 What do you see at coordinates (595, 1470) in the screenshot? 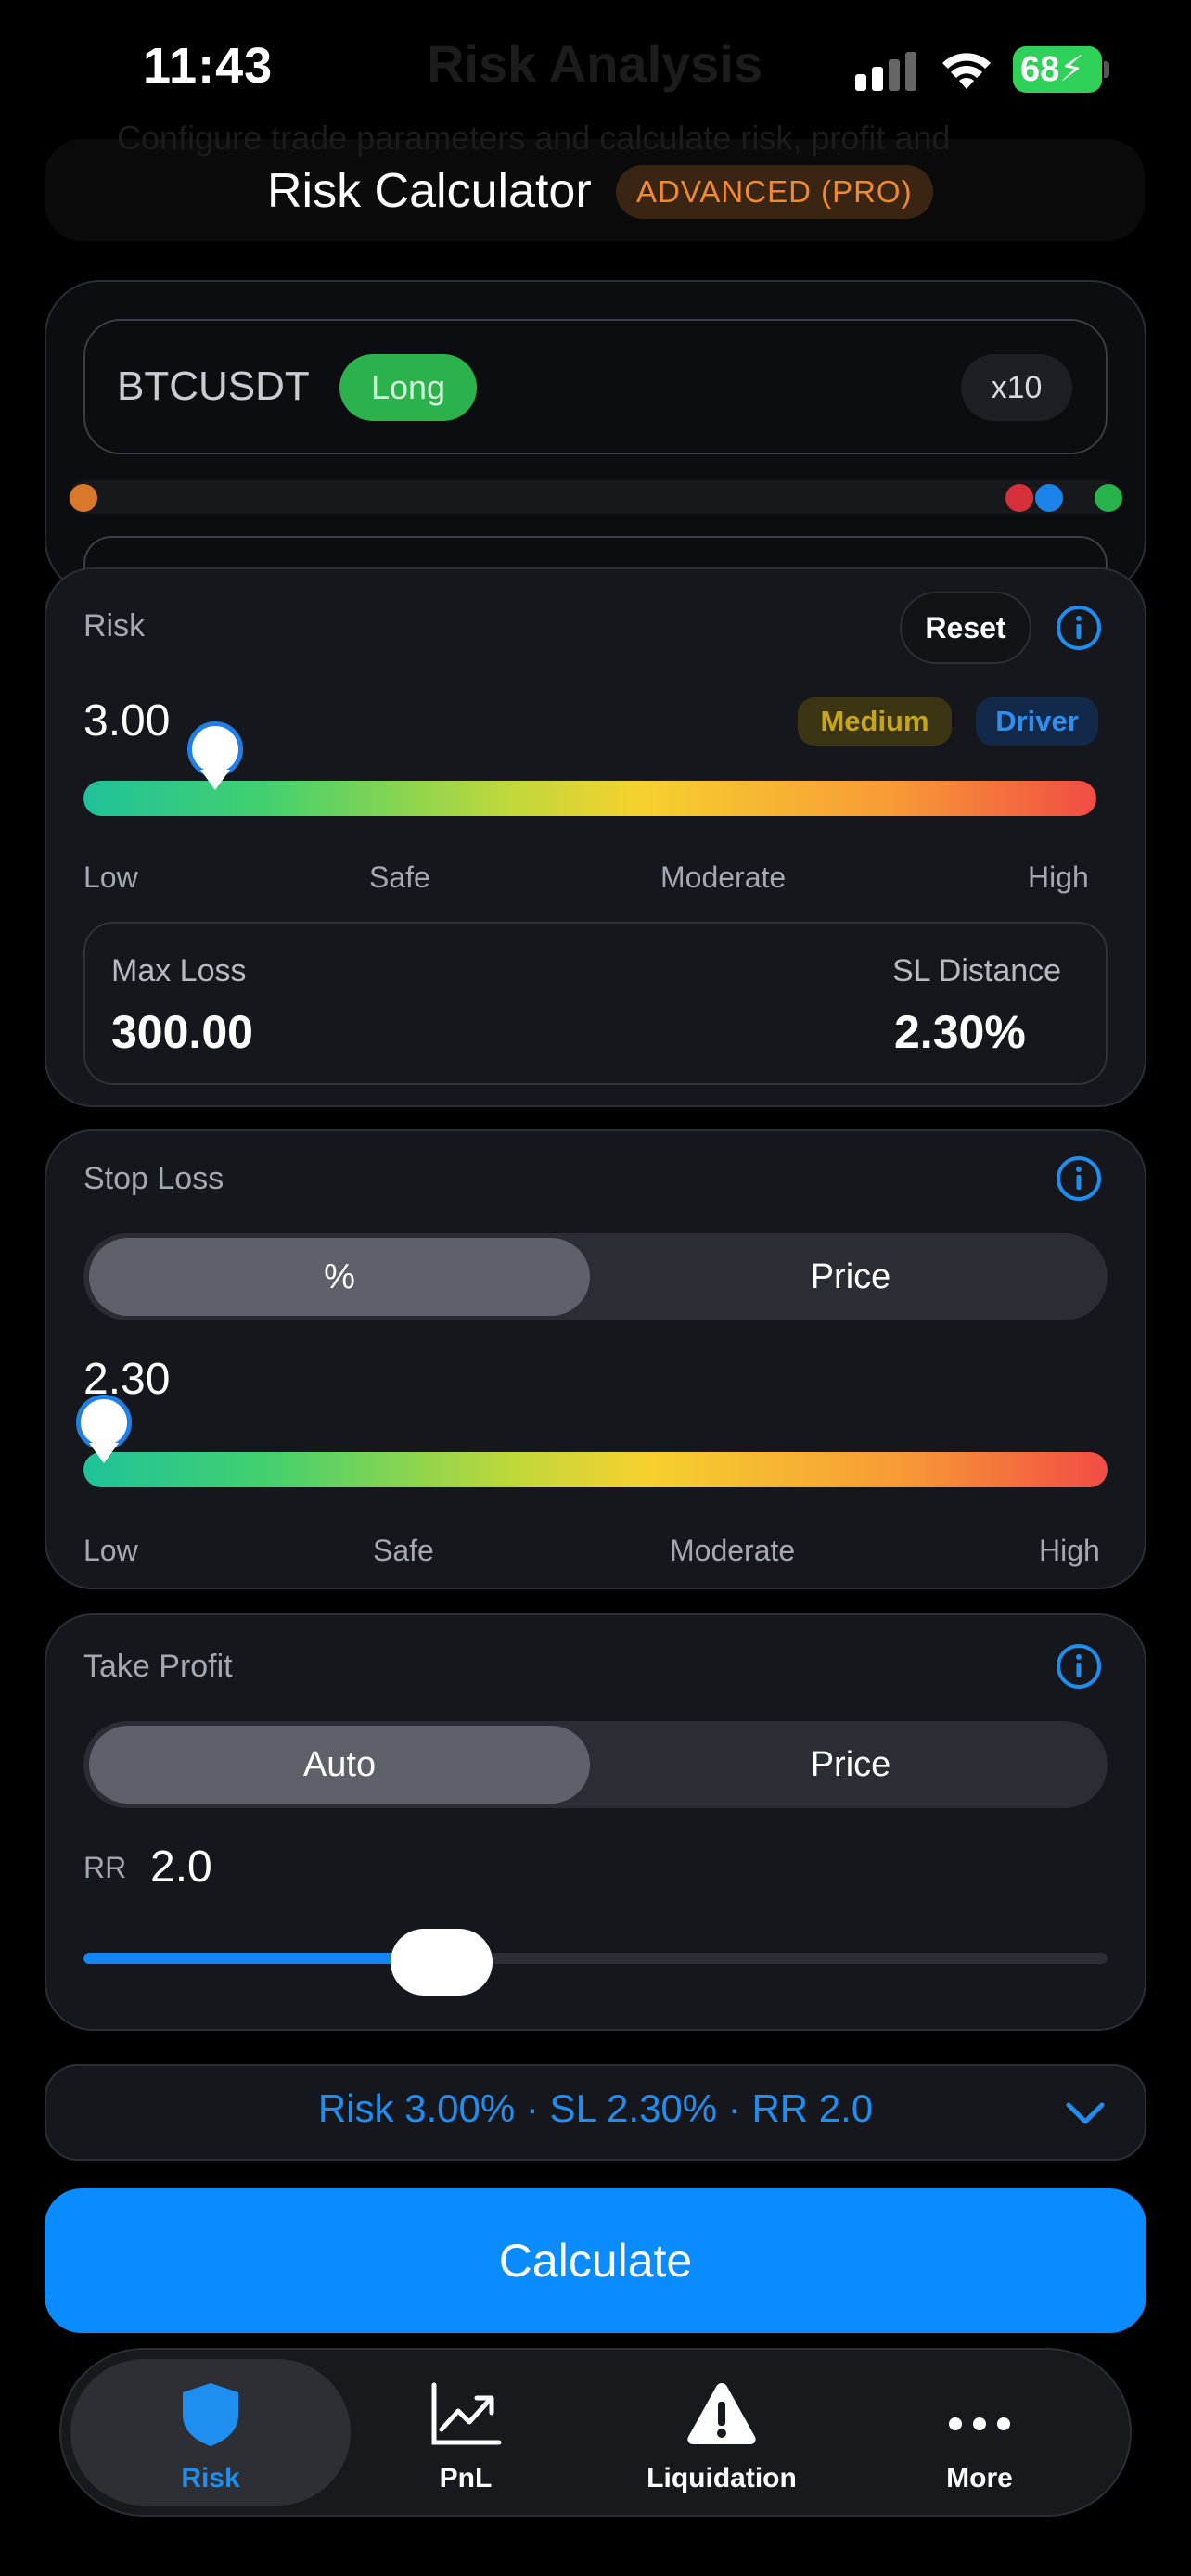
I see `stop-loss-slider-track` at bounding box center [595, 1470].